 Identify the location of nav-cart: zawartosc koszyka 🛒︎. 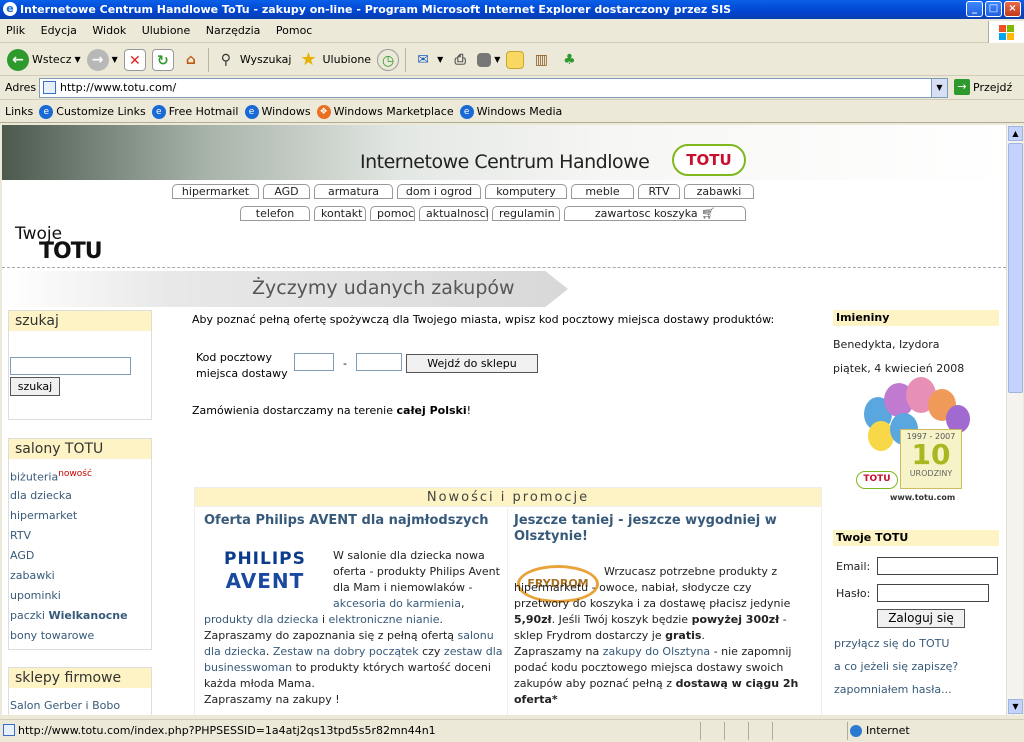
(655, 213).